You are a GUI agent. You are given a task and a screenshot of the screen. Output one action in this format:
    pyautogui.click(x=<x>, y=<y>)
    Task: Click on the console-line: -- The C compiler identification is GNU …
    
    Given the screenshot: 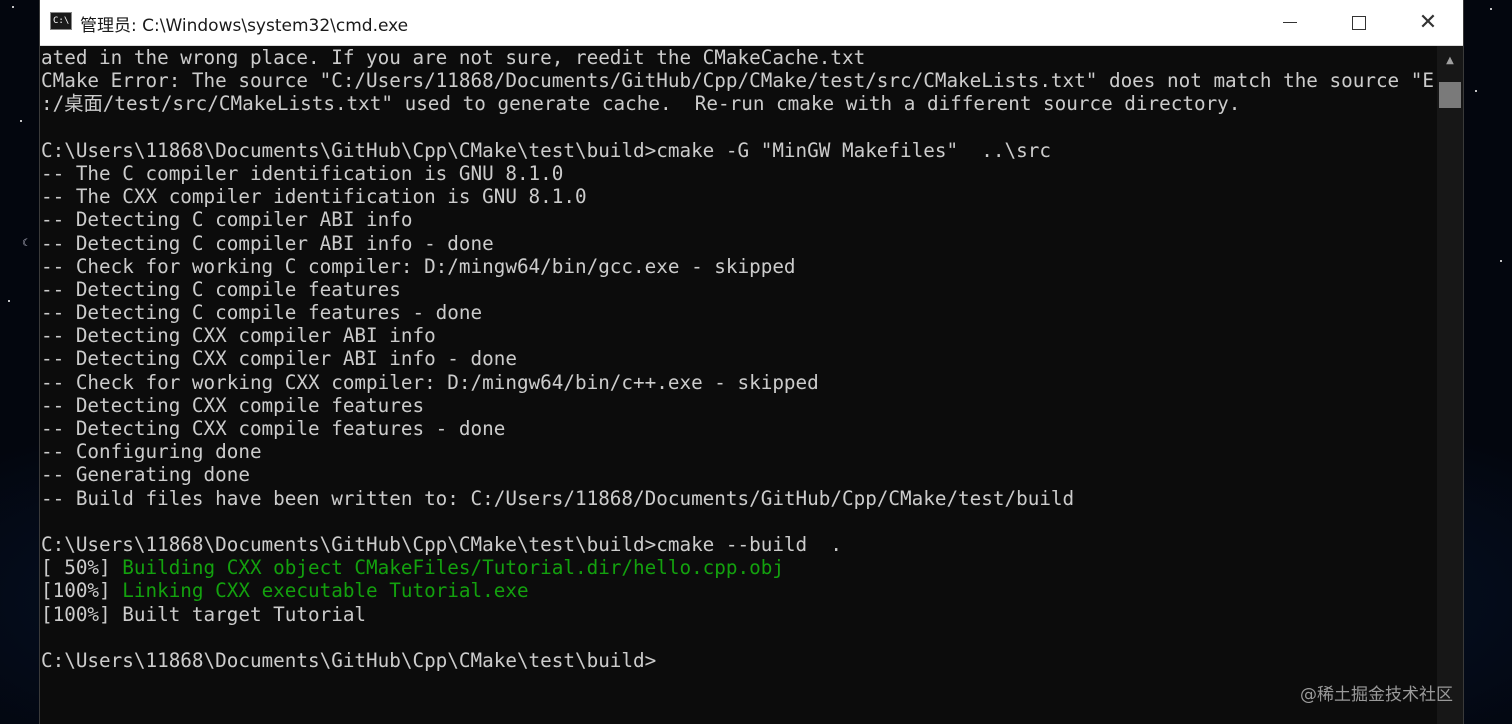 What is the action you would take?
    pyautogui.click(x=302, y=173)
    